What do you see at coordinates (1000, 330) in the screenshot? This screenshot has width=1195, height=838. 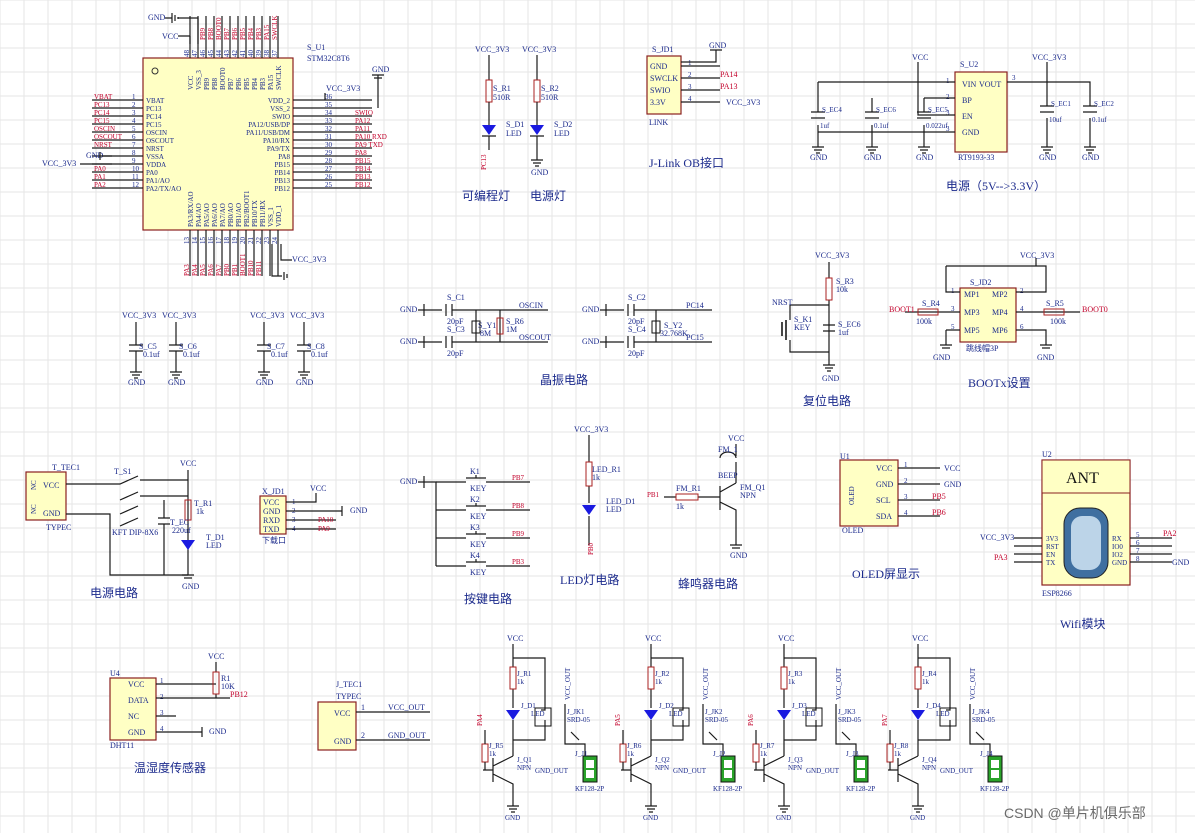 I see `boot-pin-name: MP6` at bounding box center [1000, 330].